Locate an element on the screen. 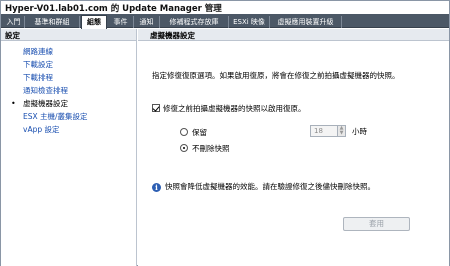  no-delete-radio is located at coordinates (184, 148).